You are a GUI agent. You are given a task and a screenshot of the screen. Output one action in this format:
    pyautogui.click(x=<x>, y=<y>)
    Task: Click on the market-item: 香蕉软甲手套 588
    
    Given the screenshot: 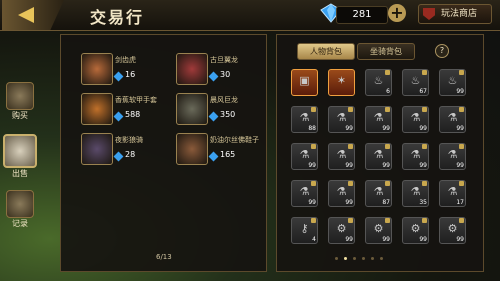 What is the action you would take?
    pyautogui.click(x=126, y=110)
    